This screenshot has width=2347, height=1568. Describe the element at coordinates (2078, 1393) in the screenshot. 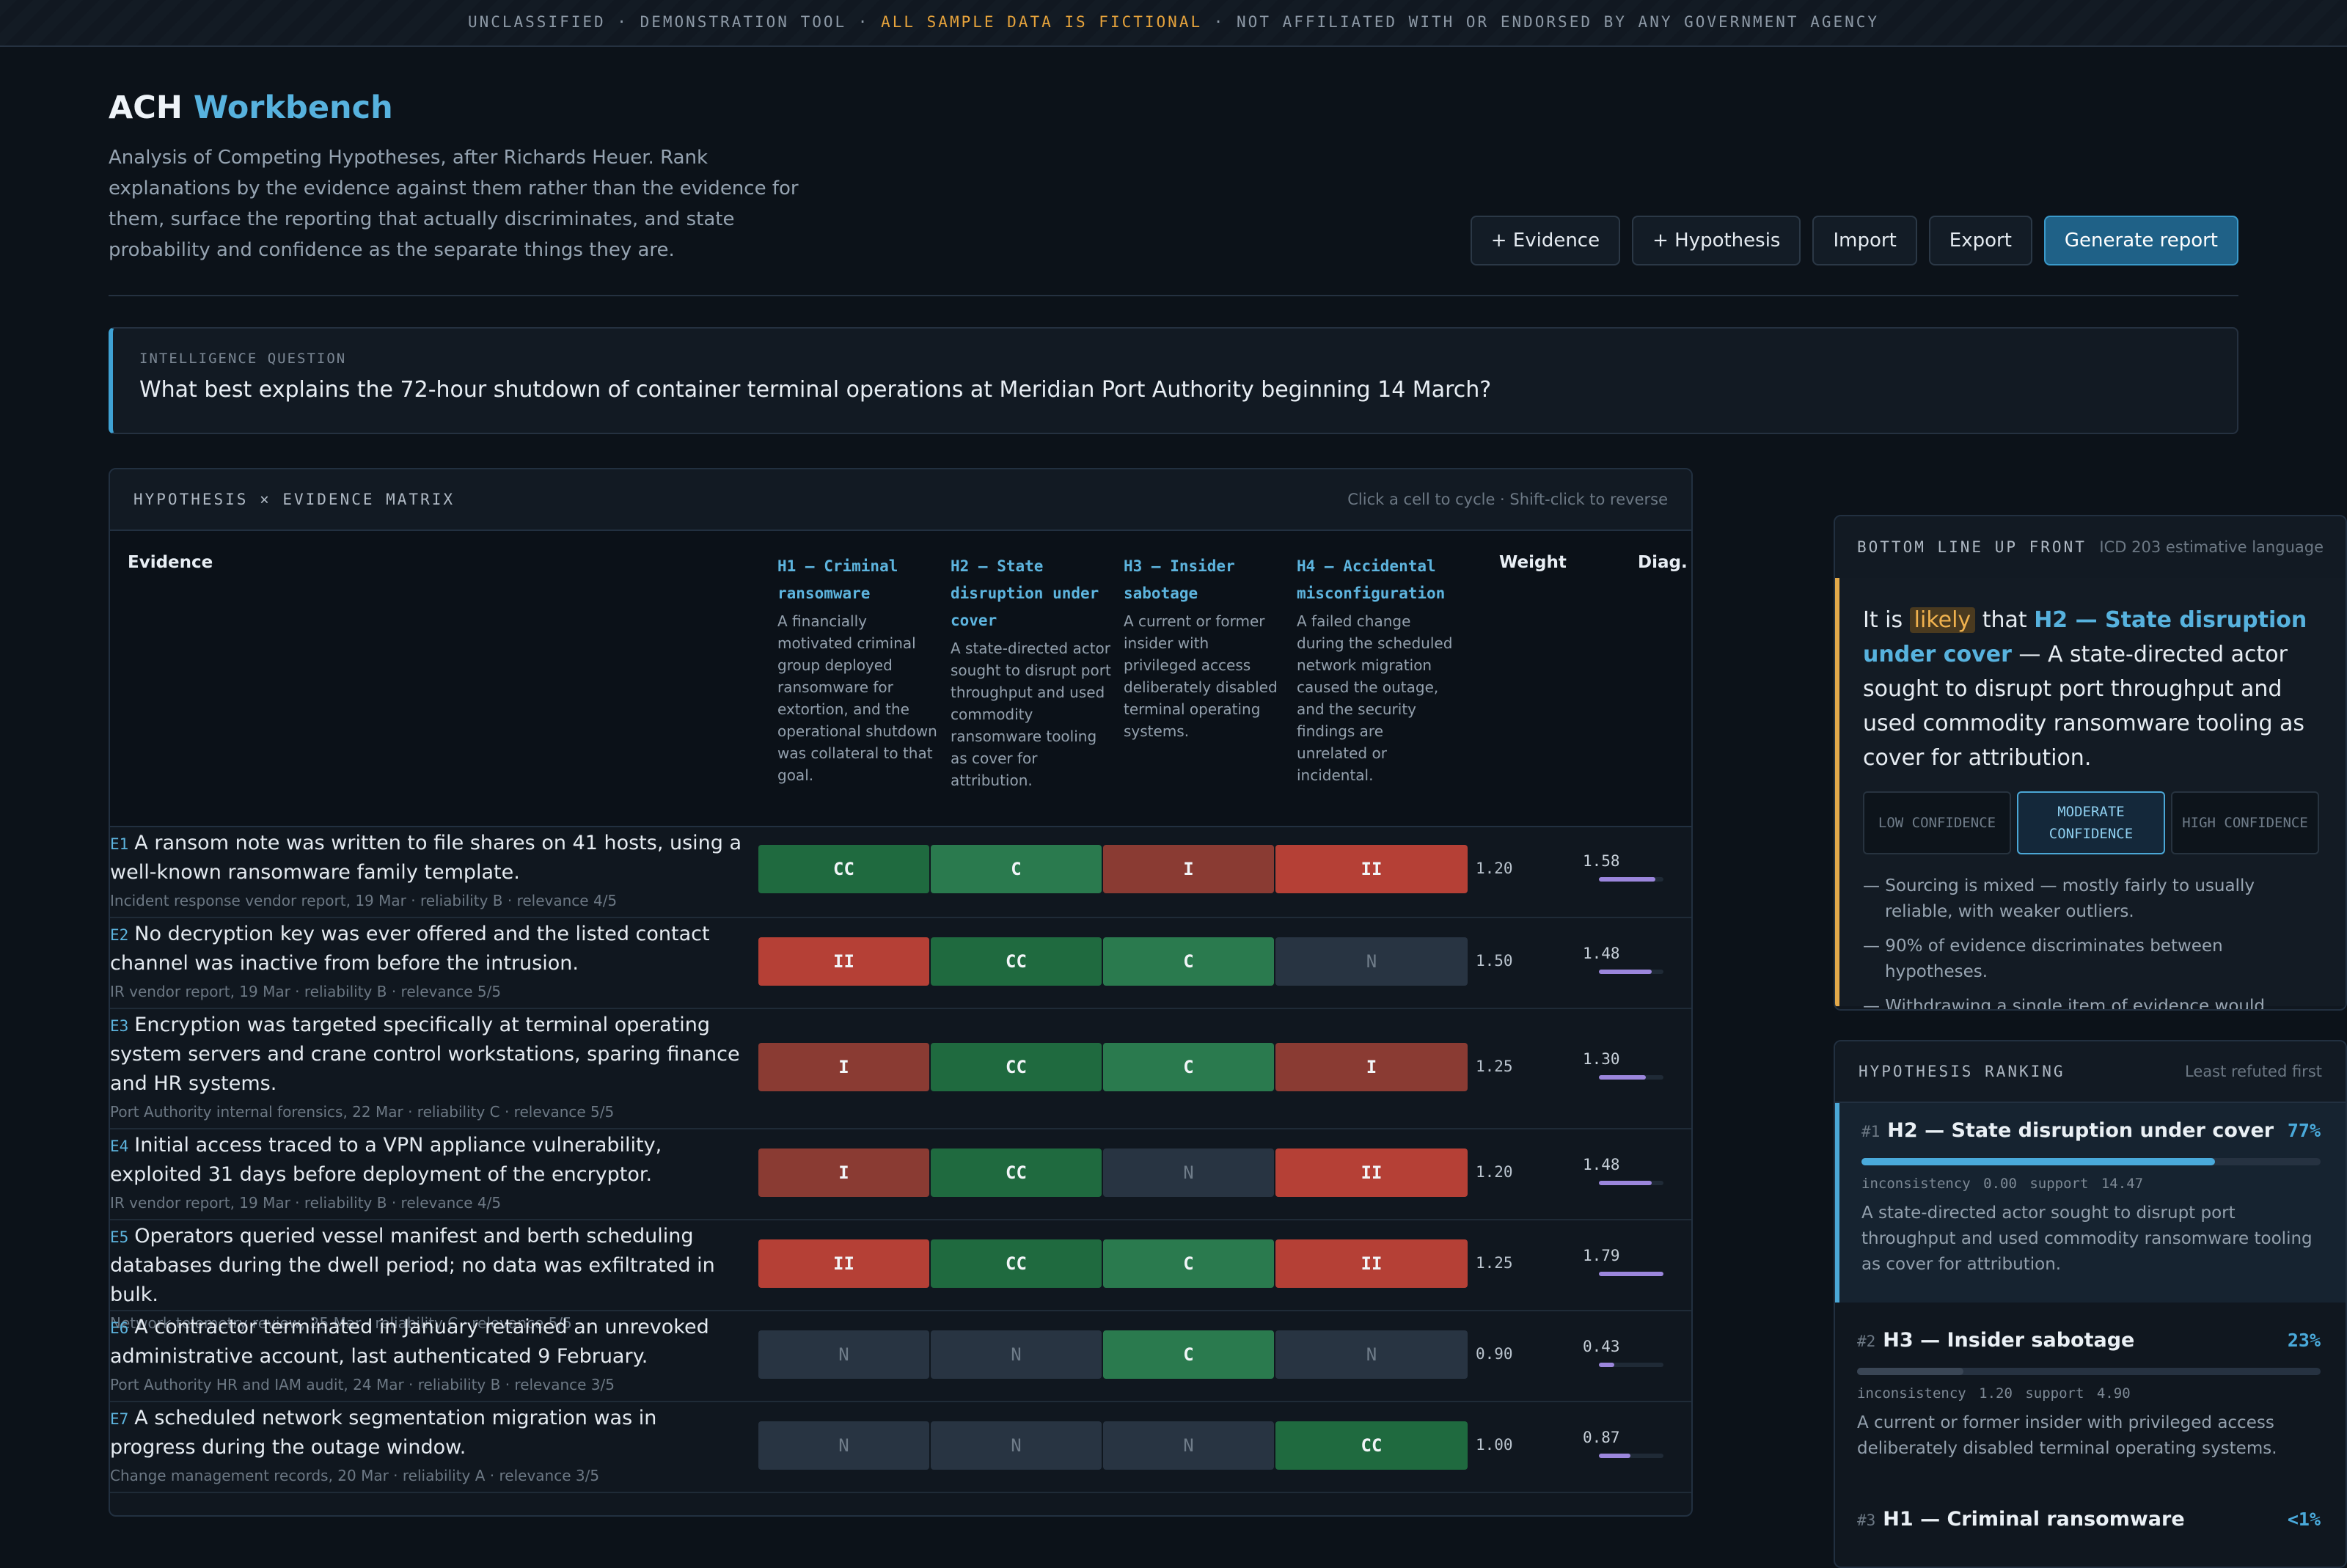

I see `rank-support: support 4.90` at that location.